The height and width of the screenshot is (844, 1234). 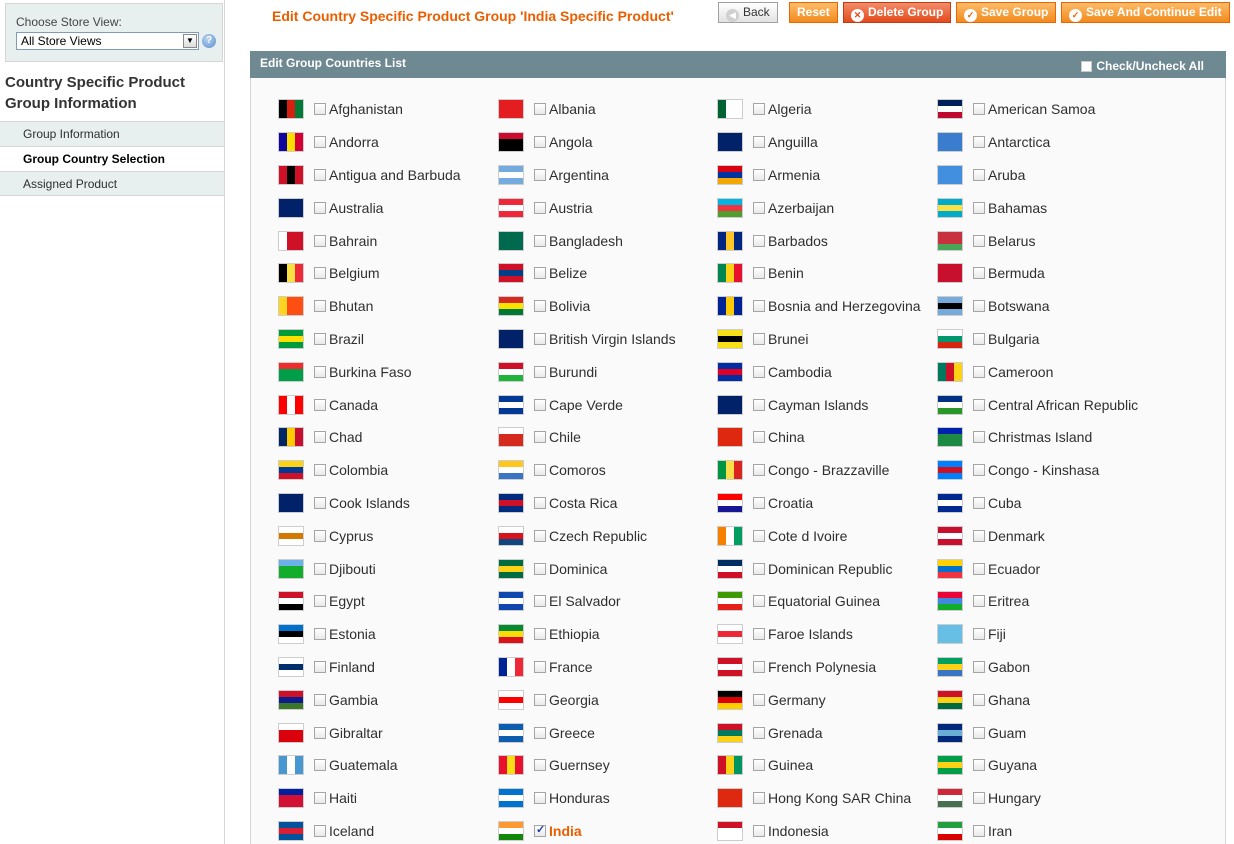 I want to click on sidebar-tab: Assigned Product, so click(x=112, y=183).